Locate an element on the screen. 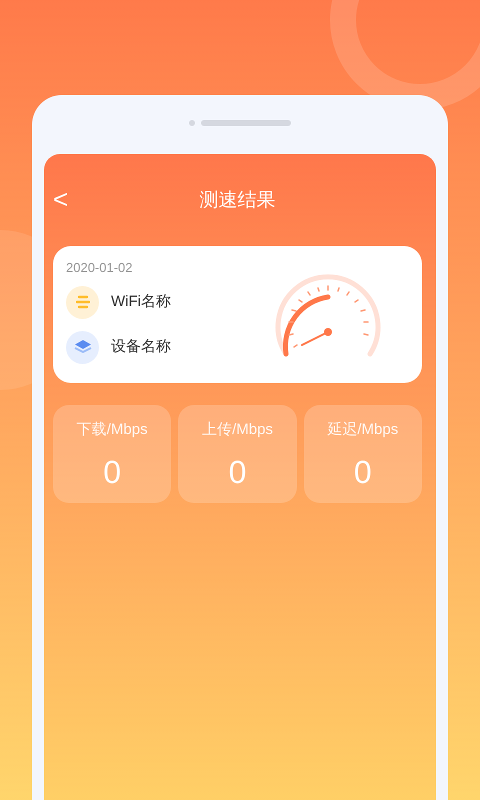 The height and width of the screenshot is (800, 480). page-title: 测速结果 is located at coordinates (238, 200).